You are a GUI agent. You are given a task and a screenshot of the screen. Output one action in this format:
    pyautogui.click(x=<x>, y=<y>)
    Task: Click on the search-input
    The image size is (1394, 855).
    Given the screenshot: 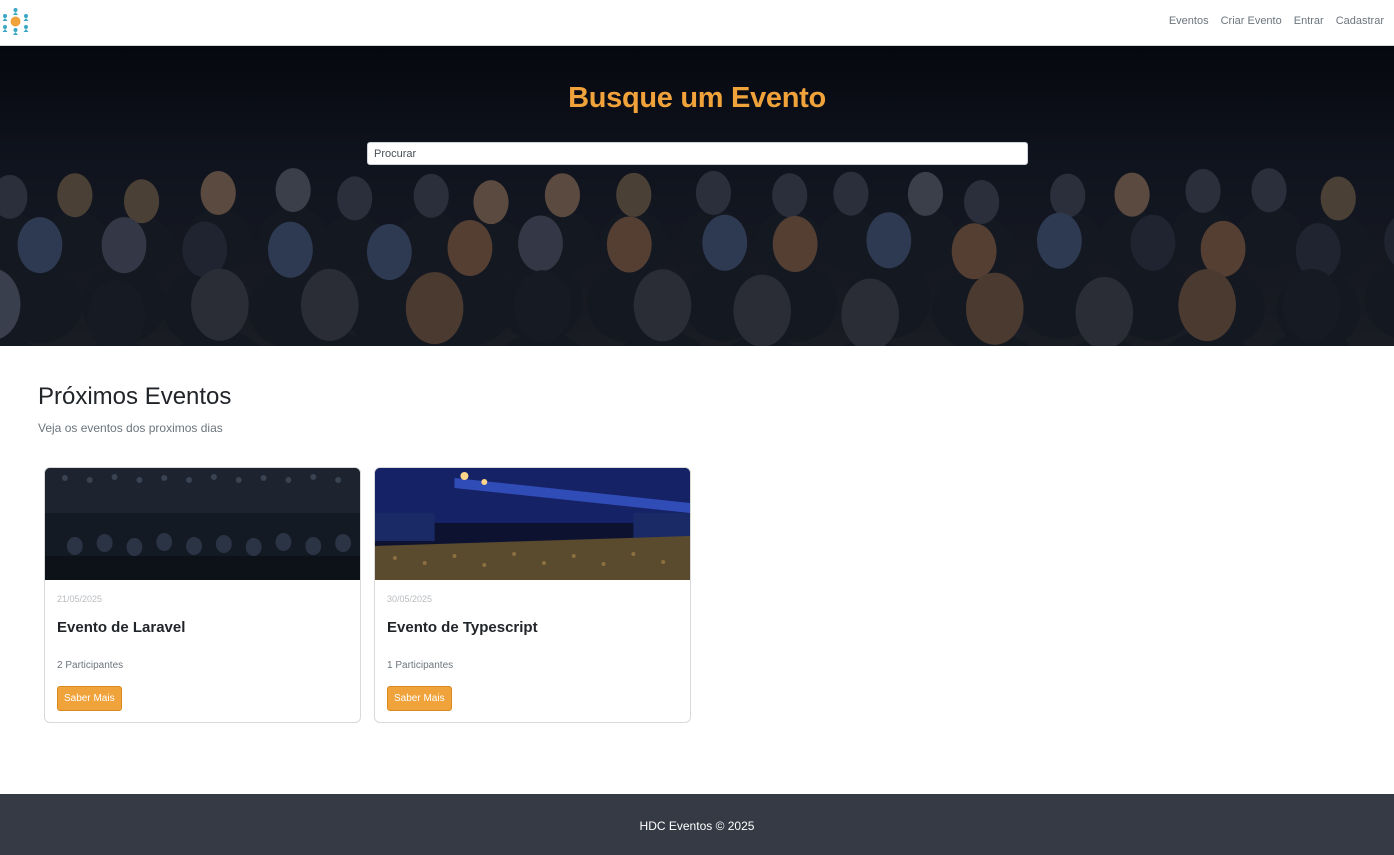 What is the action you would take?
    pyautogui.click(x=697, y=153)
    